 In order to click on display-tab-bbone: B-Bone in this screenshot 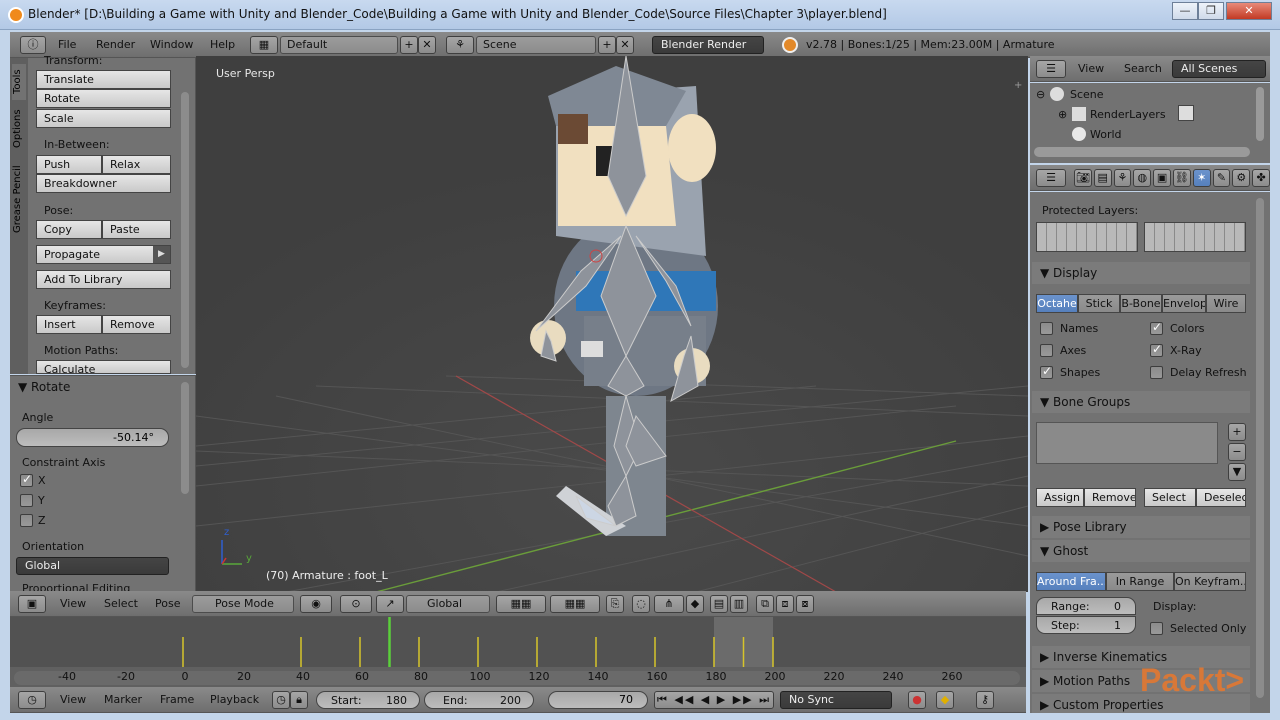, I will do `click(1141, 303)`.